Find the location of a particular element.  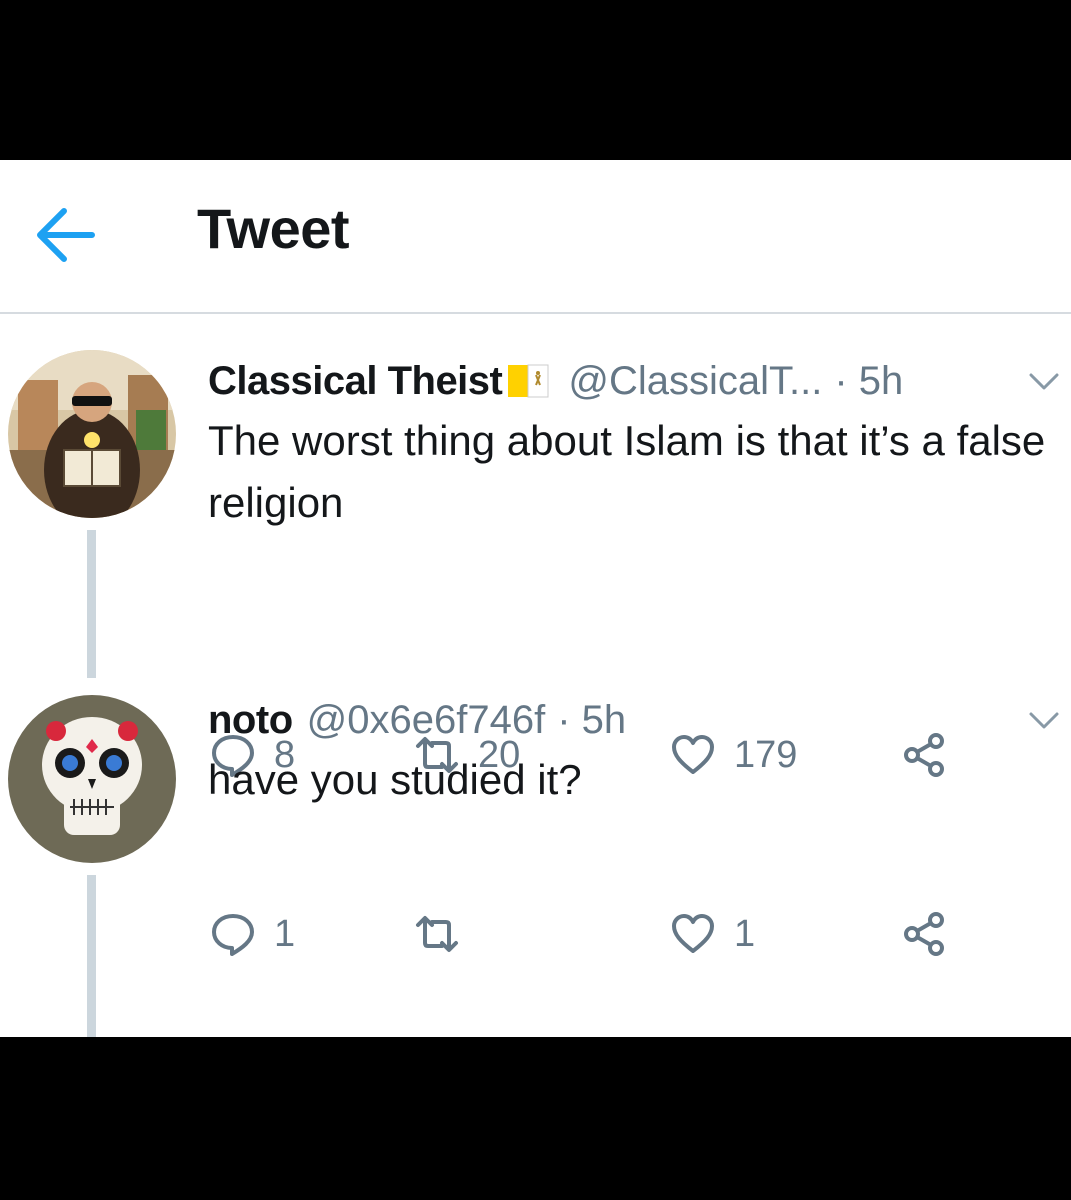

tweet-header: noto @0x6e6f746f · 5h is located at coordinates (417, 720).